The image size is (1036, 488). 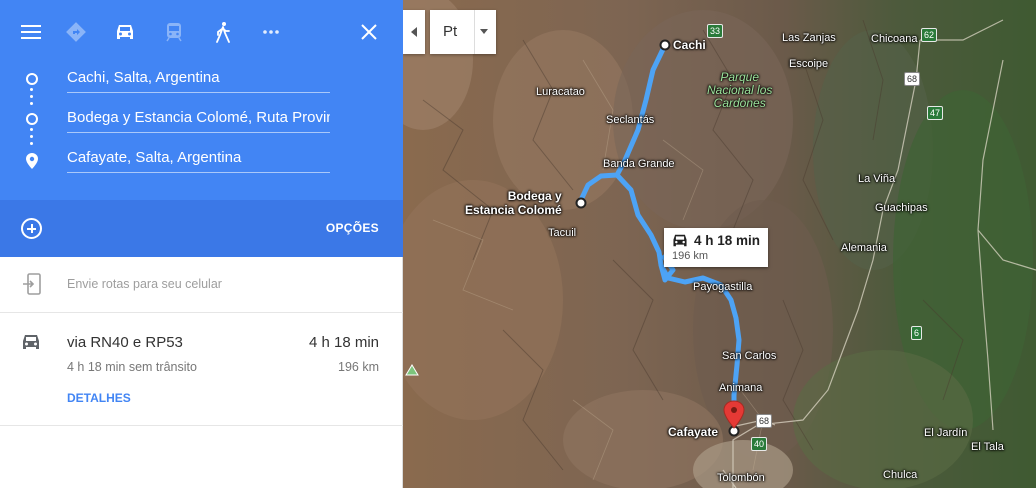 What do you see at coordinates (665, 45) in the screenshot?
I see `origin-marker-icon` at bounding box center [665, 45].